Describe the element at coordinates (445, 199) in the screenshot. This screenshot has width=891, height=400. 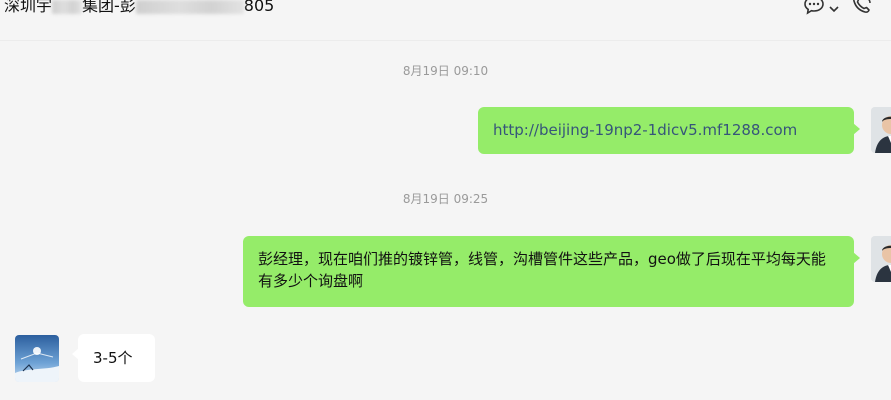
I see `message-timestamp: 8月19日 09:25` at that location.